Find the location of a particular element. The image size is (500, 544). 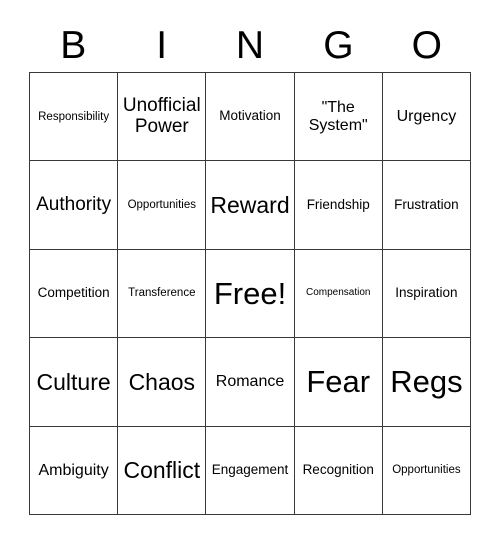

bingo-cell: Authority is located at coordinates (74, 205).